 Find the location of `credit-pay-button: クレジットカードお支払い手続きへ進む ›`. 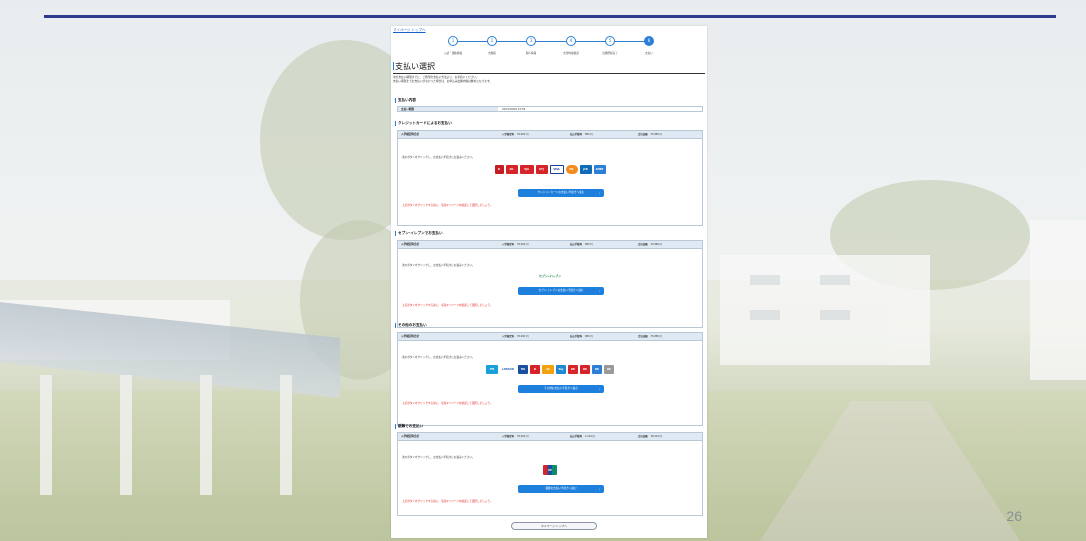

credit-pay-button: クレジットカードお支払い手続きへ進む › is located at coordinates (561, 193).